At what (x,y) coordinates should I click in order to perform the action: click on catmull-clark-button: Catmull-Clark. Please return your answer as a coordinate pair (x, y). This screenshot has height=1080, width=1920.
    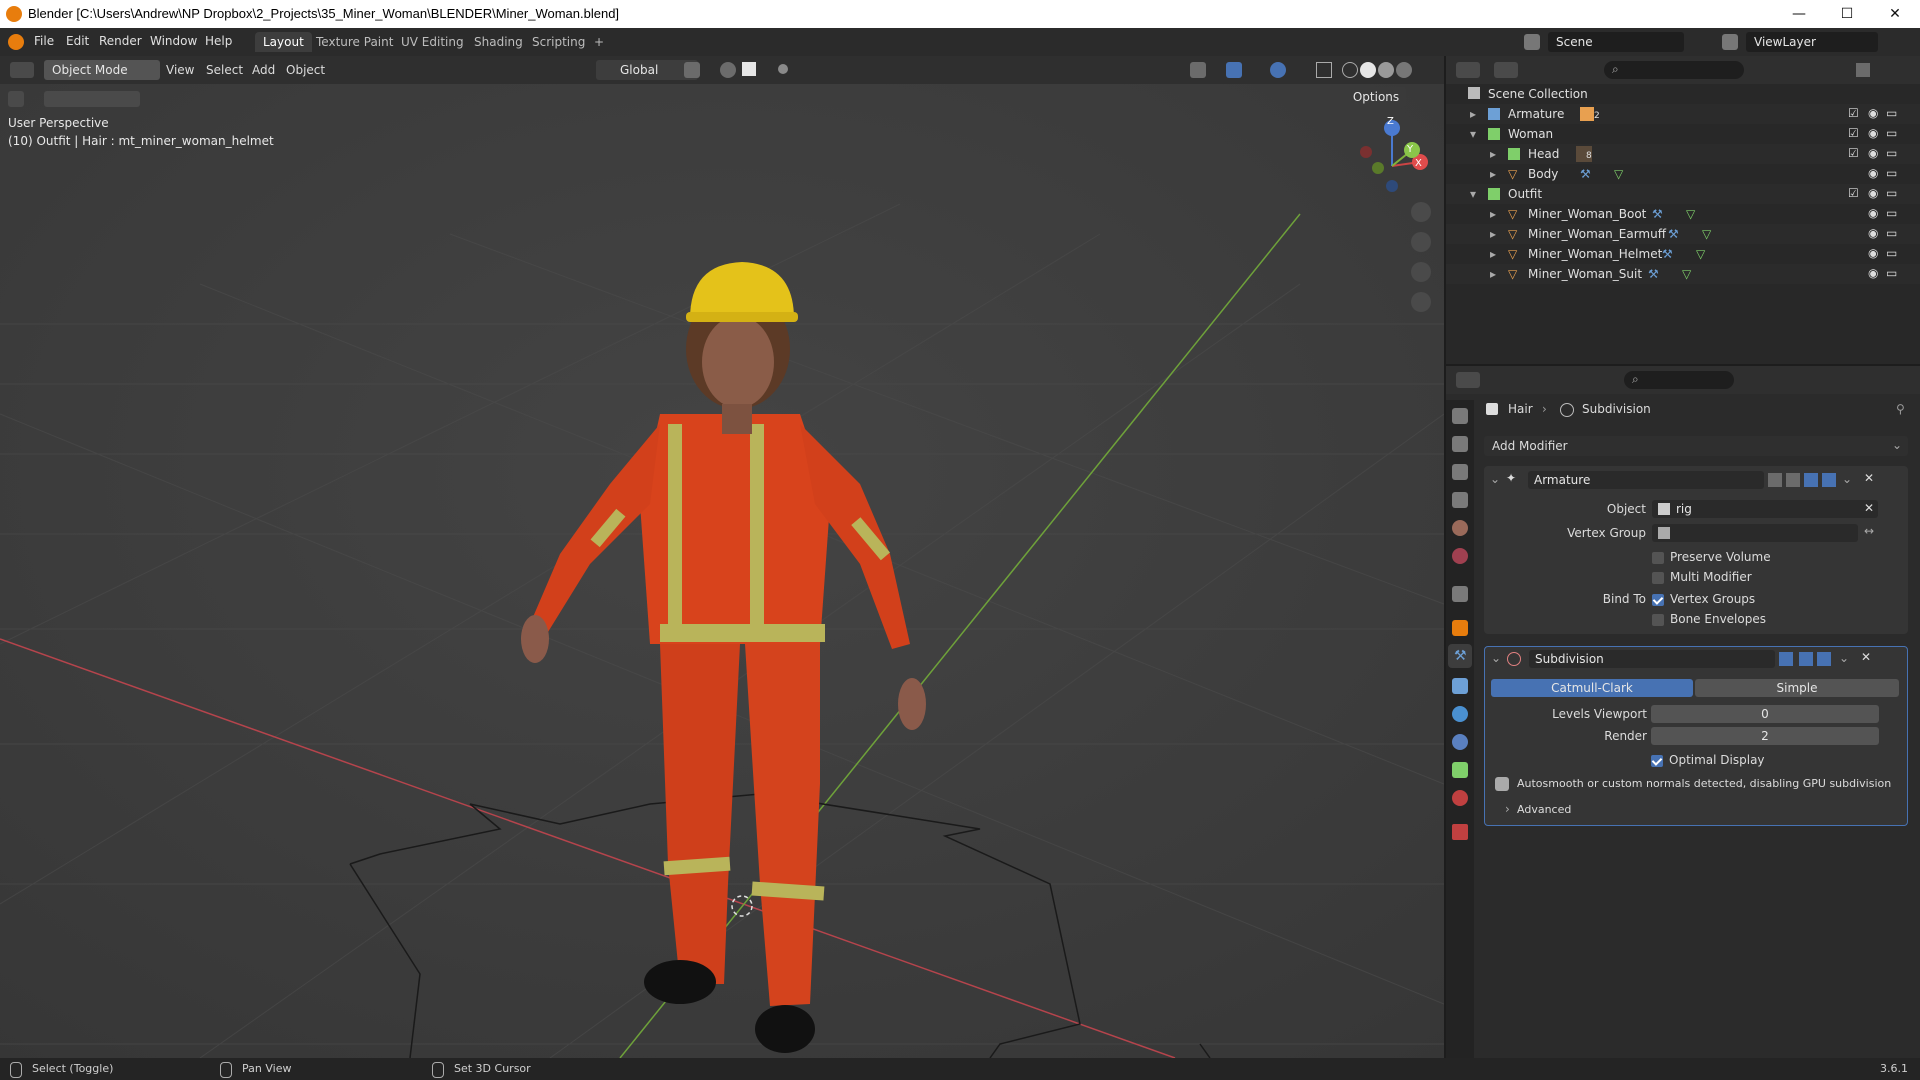
    Looking at the image, I should click on (1592, 688).